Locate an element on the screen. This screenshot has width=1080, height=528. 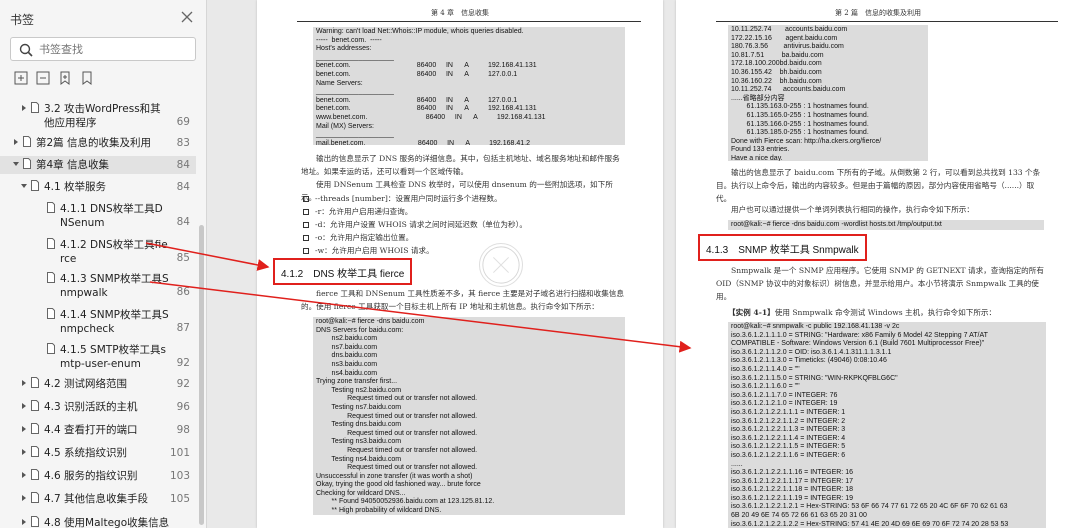
add-bookmark-icon is located at coordinates (65, 78).